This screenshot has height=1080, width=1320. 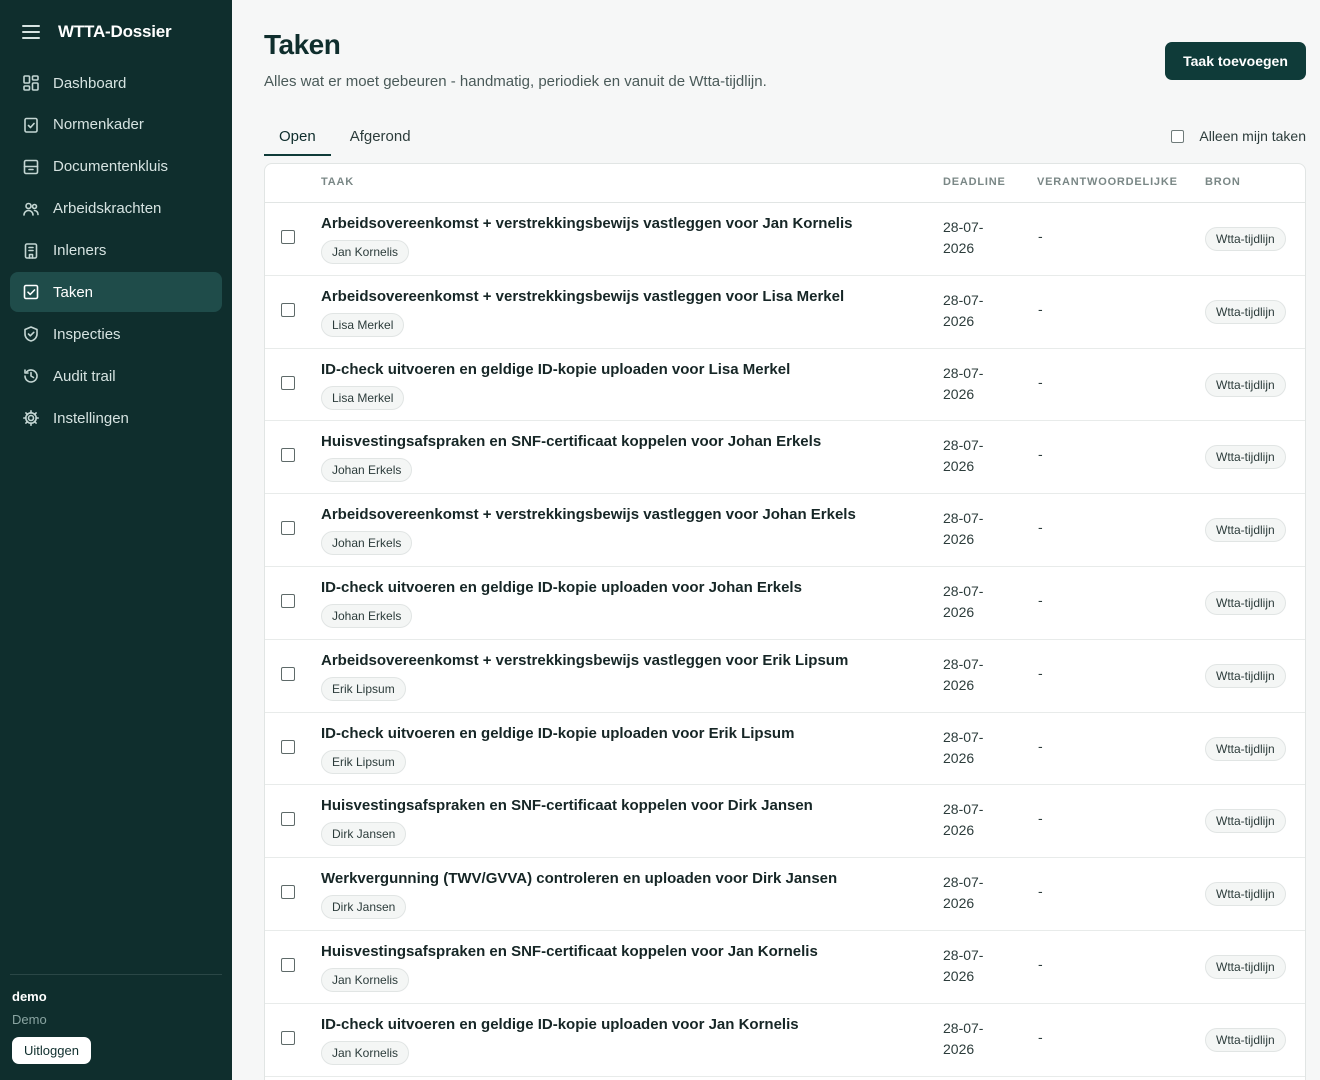 What do you see at coordinates (337, 182) in the screenshot?
I see `column-header-task: TAAK` at bounding box center [337, 182].